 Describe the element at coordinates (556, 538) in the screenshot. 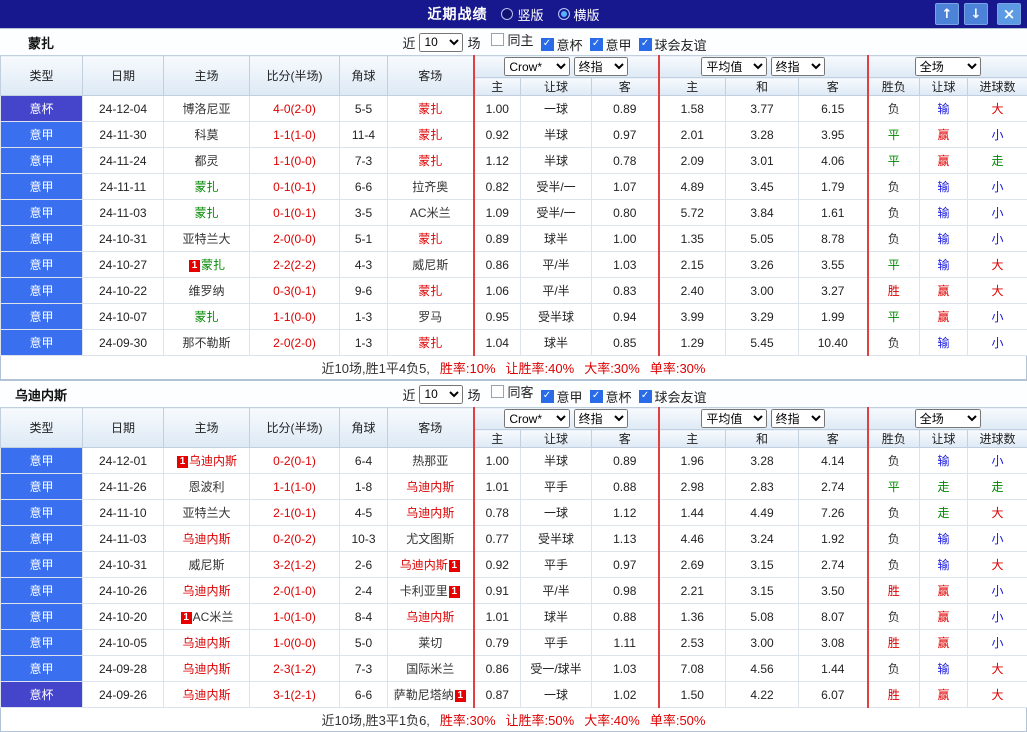

I see `handicap-line-cell: 受半球` at that location.